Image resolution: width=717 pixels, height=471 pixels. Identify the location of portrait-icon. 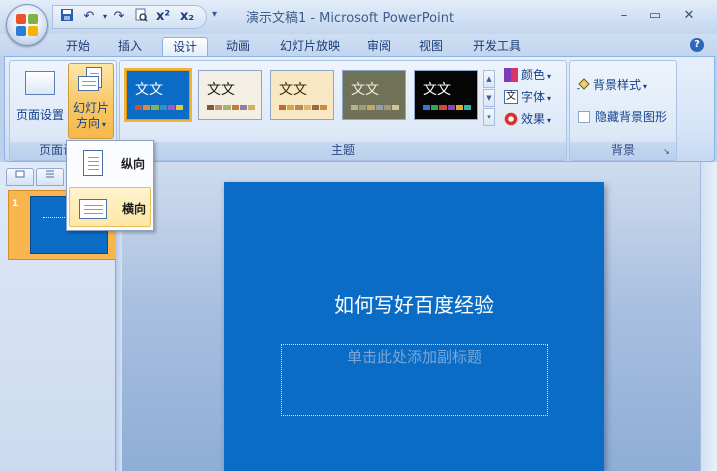
(92, 163).